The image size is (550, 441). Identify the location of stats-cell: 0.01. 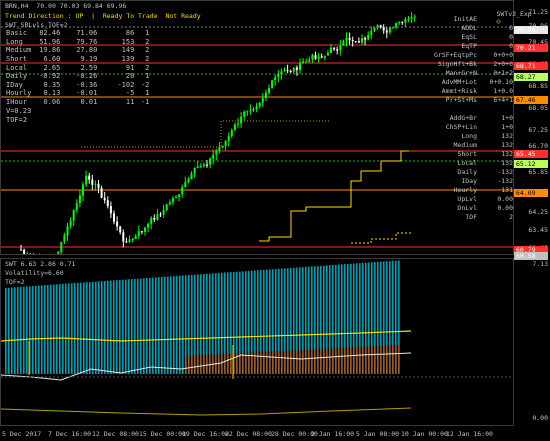
(89, 102).